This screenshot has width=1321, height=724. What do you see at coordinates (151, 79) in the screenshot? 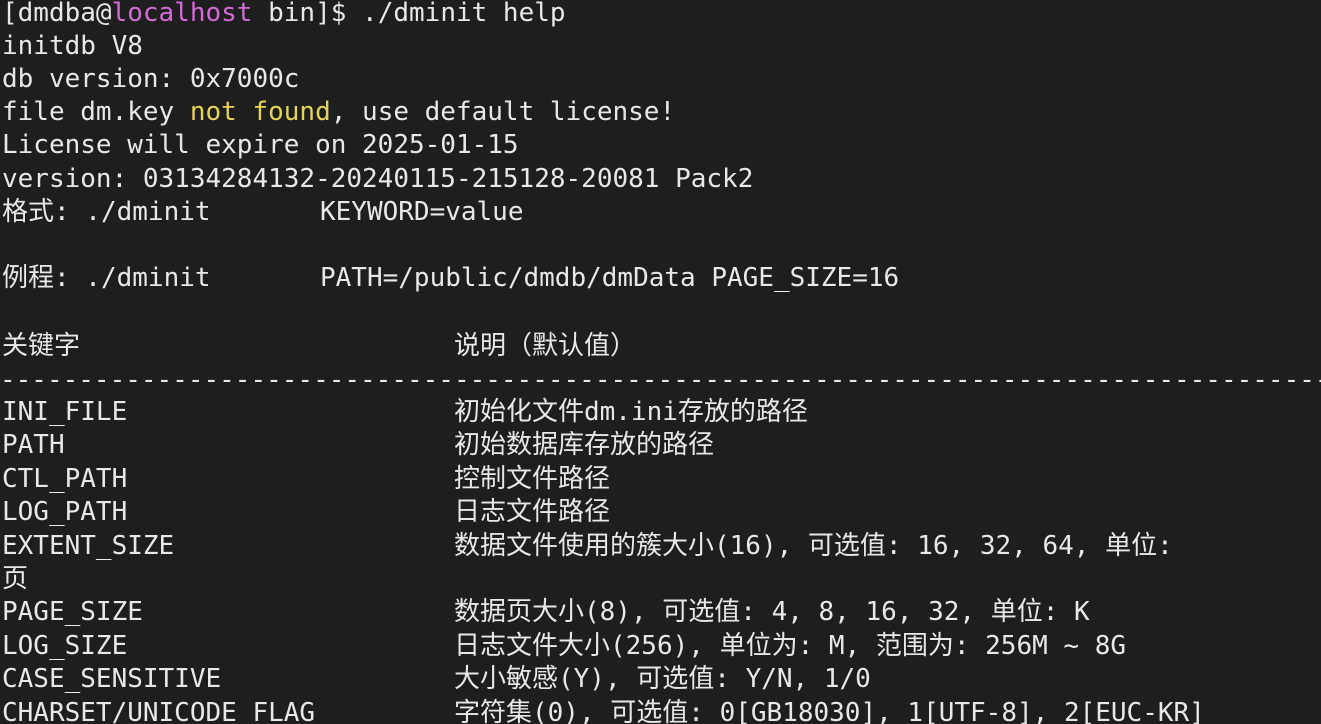
I see `output-line: db version: 0x7000c` at bounding box center [151, 79].